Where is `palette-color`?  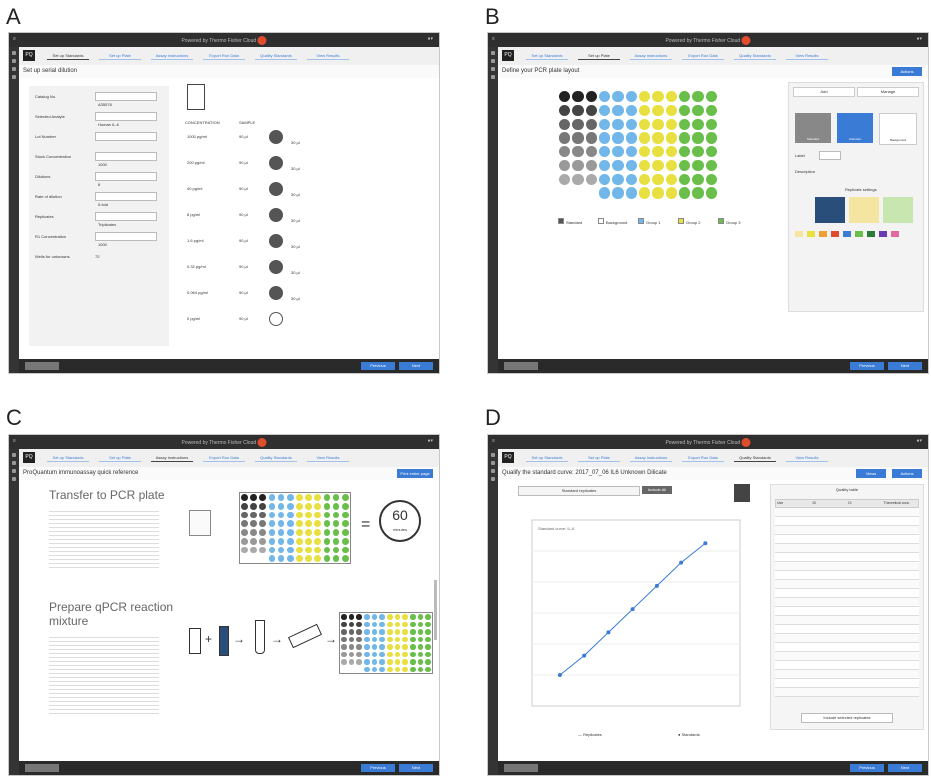
palette-color is located at coordinates (823, 234).